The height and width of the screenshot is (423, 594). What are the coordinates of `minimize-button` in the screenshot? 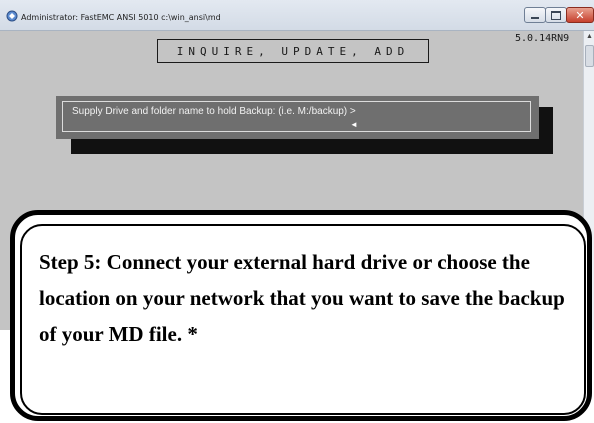 It's located at (535, 15).